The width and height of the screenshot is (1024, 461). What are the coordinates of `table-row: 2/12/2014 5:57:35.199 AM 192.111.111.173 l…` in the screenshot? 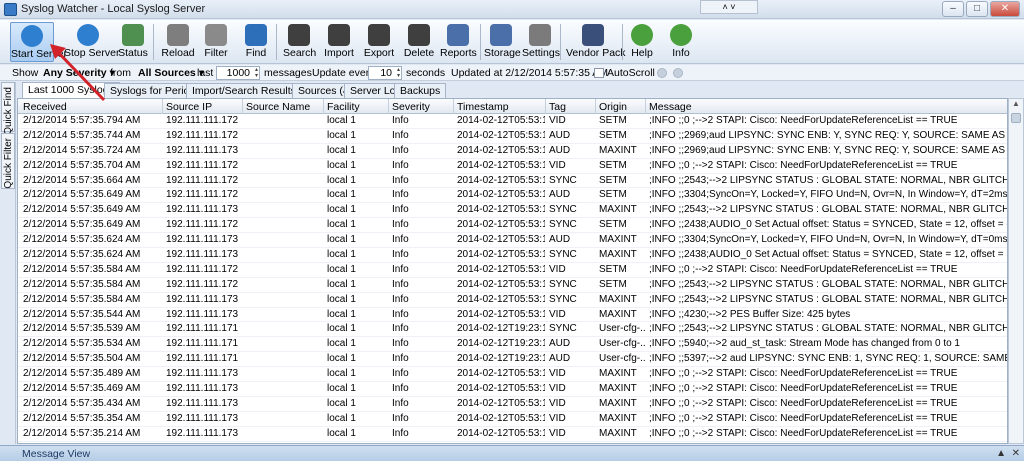 It's located at (512, 443).